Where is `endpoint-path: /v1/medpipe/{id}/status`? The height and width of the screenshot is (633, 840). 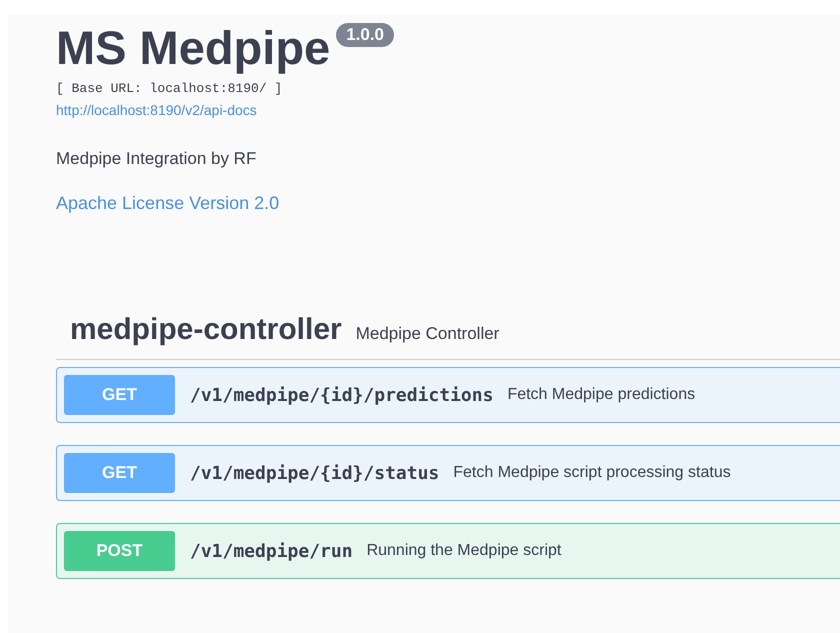 endpoint-path: /v1/medpipe/{id}/status is located at coordinates (315, 473).